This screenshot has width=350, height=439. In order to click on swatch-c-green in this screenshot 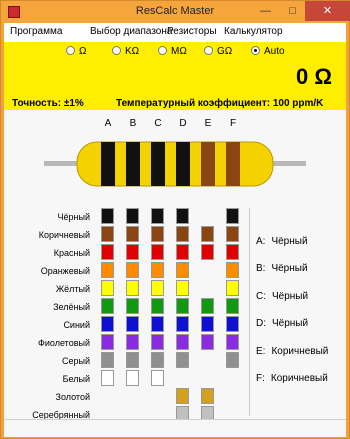, I will do `click(157, 306)`.